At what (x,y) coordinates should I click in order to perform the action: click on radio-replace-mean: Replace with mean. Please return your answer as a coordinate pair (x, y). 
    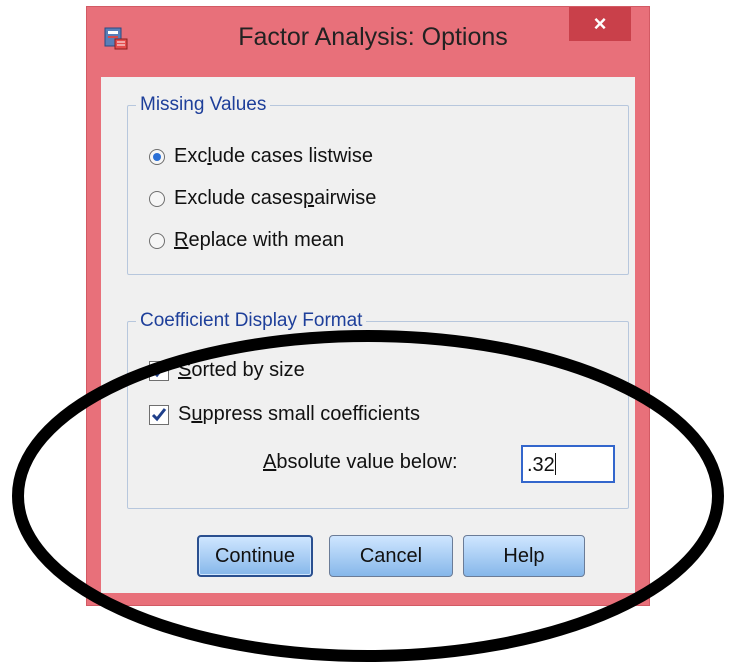
    Looking at the image, I should click on (246, 240).